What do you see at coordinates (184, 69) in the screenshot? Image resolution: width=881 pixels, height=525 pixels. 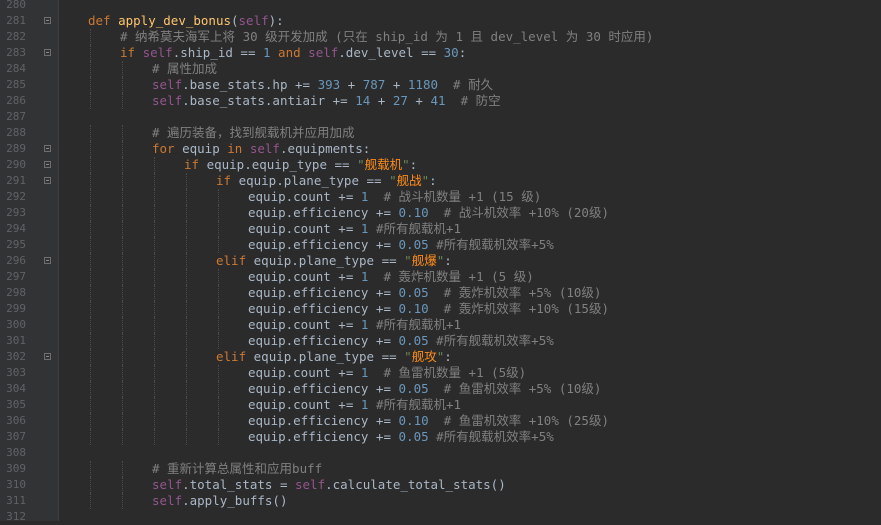 I see `code-text: # 属性加成` at bounding box center [184, 69].